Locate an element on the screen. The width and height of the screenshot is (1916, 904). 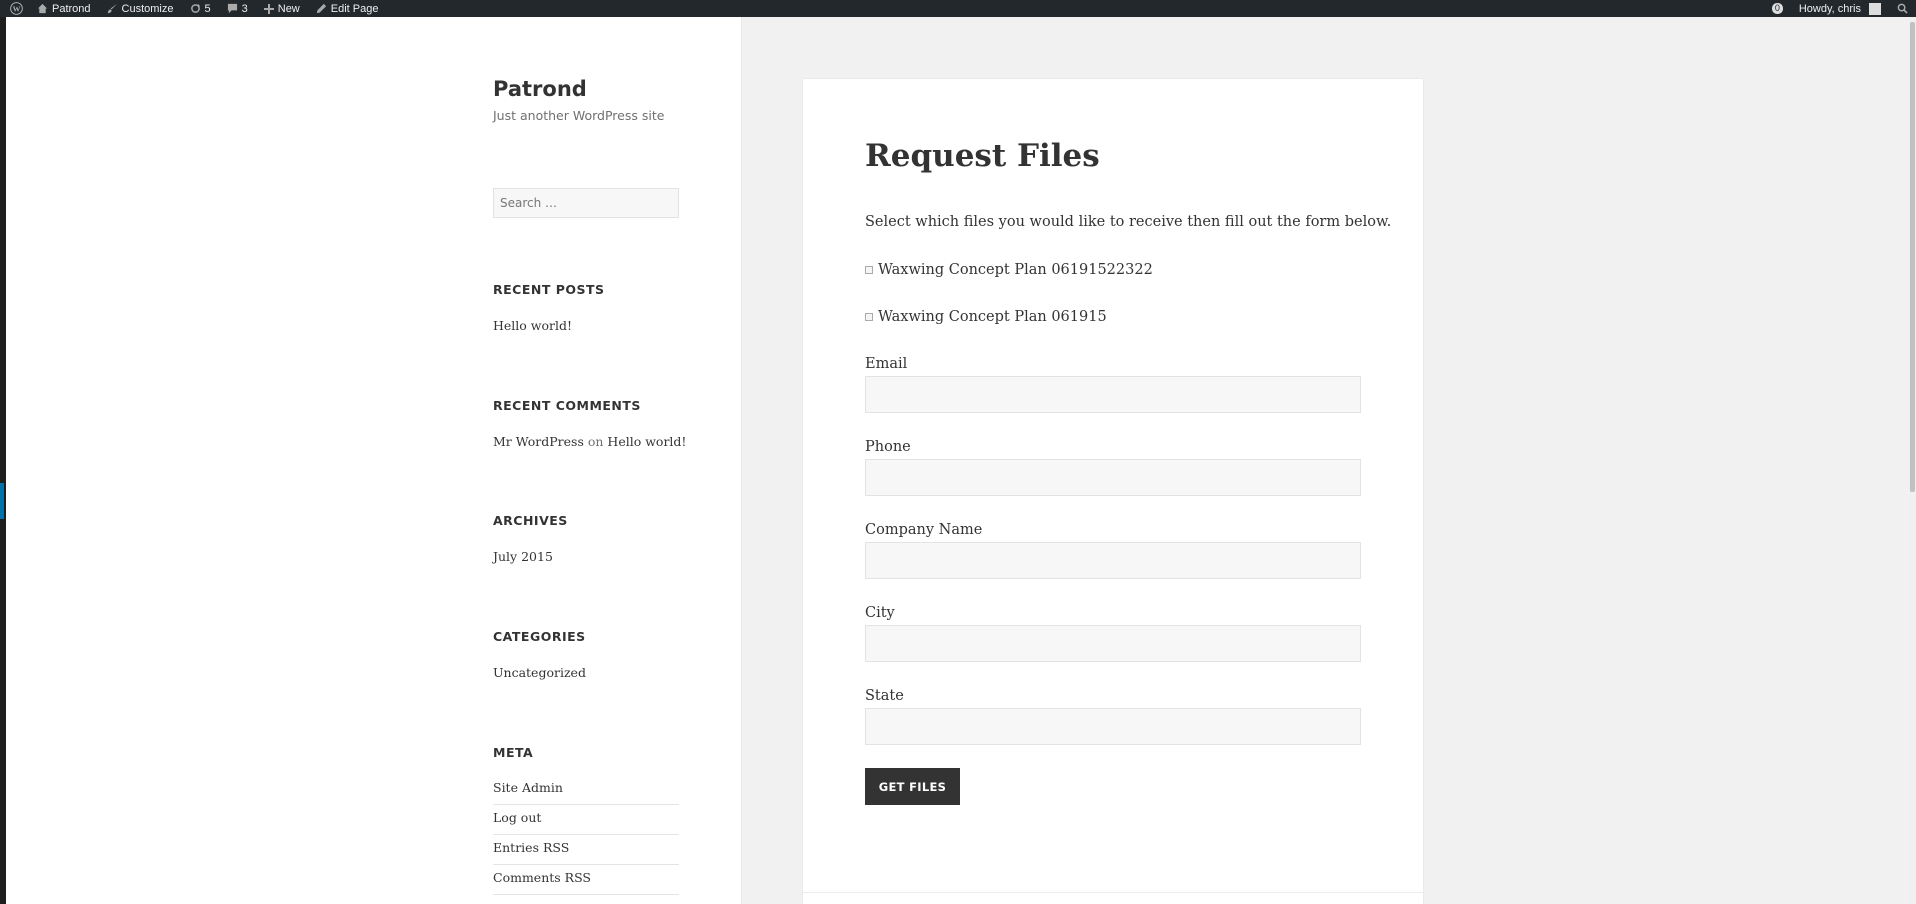
admin-bar-edit-page: Edit Page is located at coordinates (347, 8).